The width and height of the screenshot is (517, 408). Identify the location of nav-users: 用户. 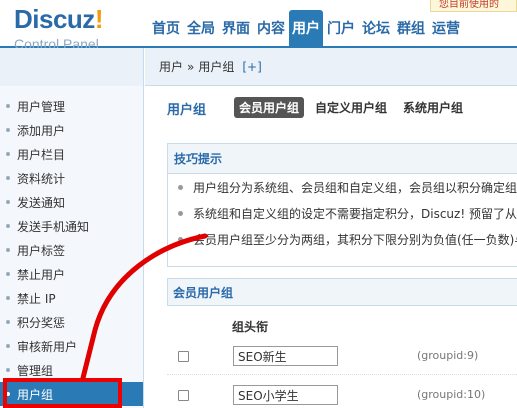
(306, 28).